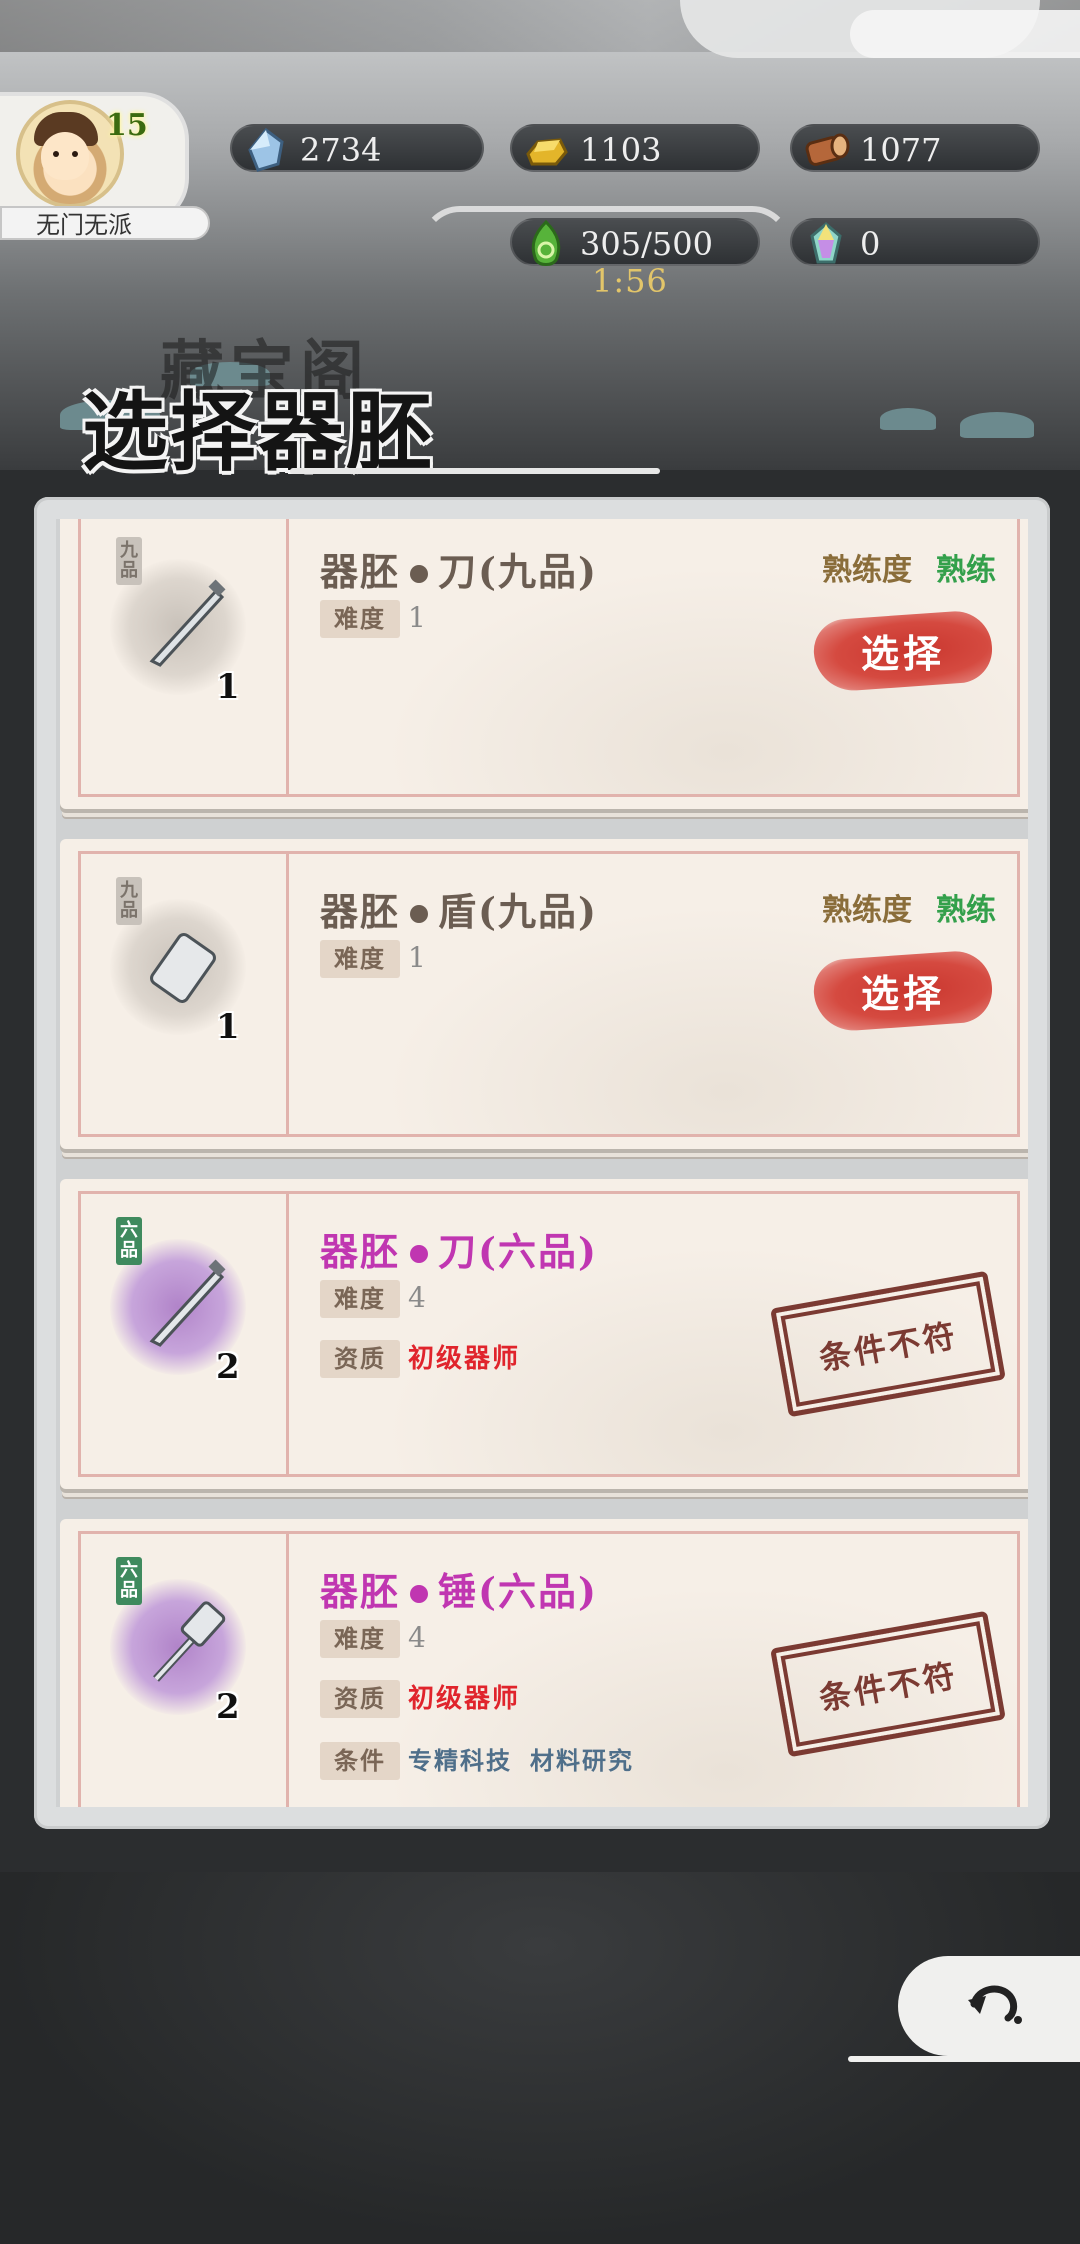 This screenshot has width=1080, height=2244. Describe the element at coordinates (518, 1251) in the screenshot. I see `item-type: 刀(六品)` at that location.